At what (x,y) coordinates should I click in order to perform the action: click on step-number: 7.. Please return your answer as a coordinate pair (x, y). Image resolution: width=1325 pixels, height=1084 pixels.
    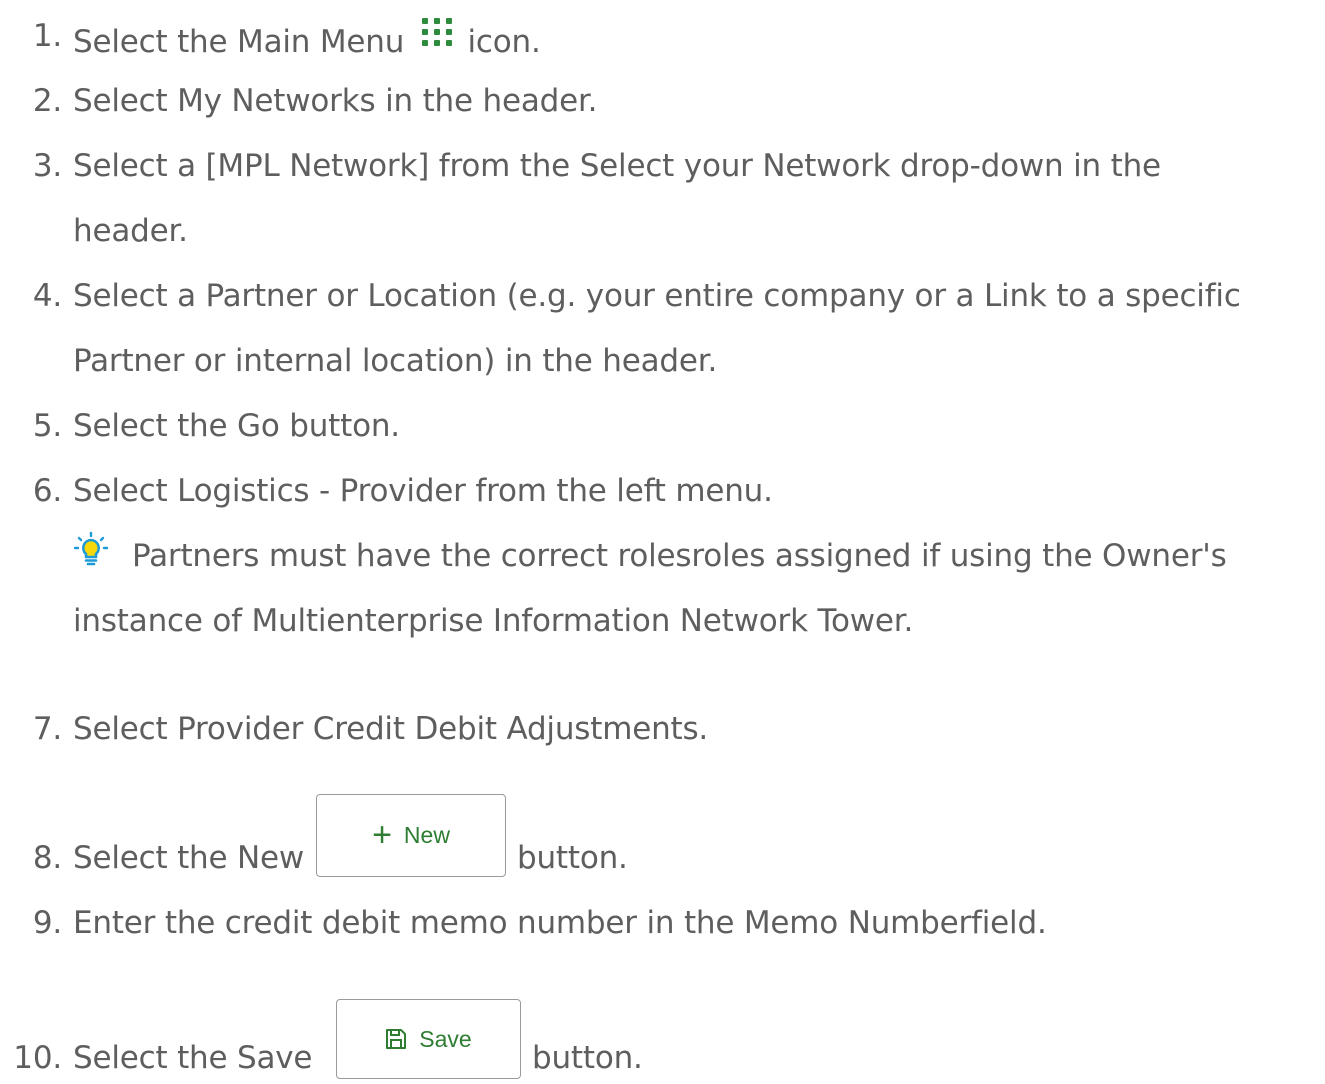
    Looking at the image, I should click on (47, 729).